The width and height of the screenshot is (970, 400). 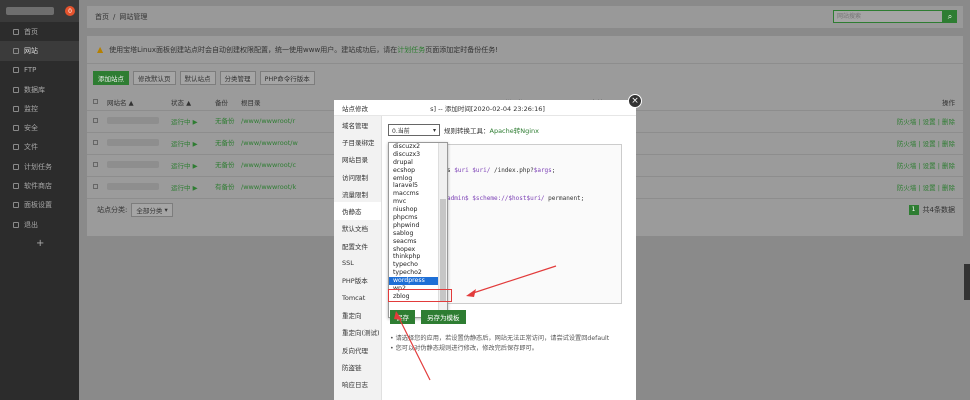 What do you see at coordinates (357, 297) in the screenshot?
I see `modal-tab-tomcat: Tomcat` at bounding box center [357, 297].